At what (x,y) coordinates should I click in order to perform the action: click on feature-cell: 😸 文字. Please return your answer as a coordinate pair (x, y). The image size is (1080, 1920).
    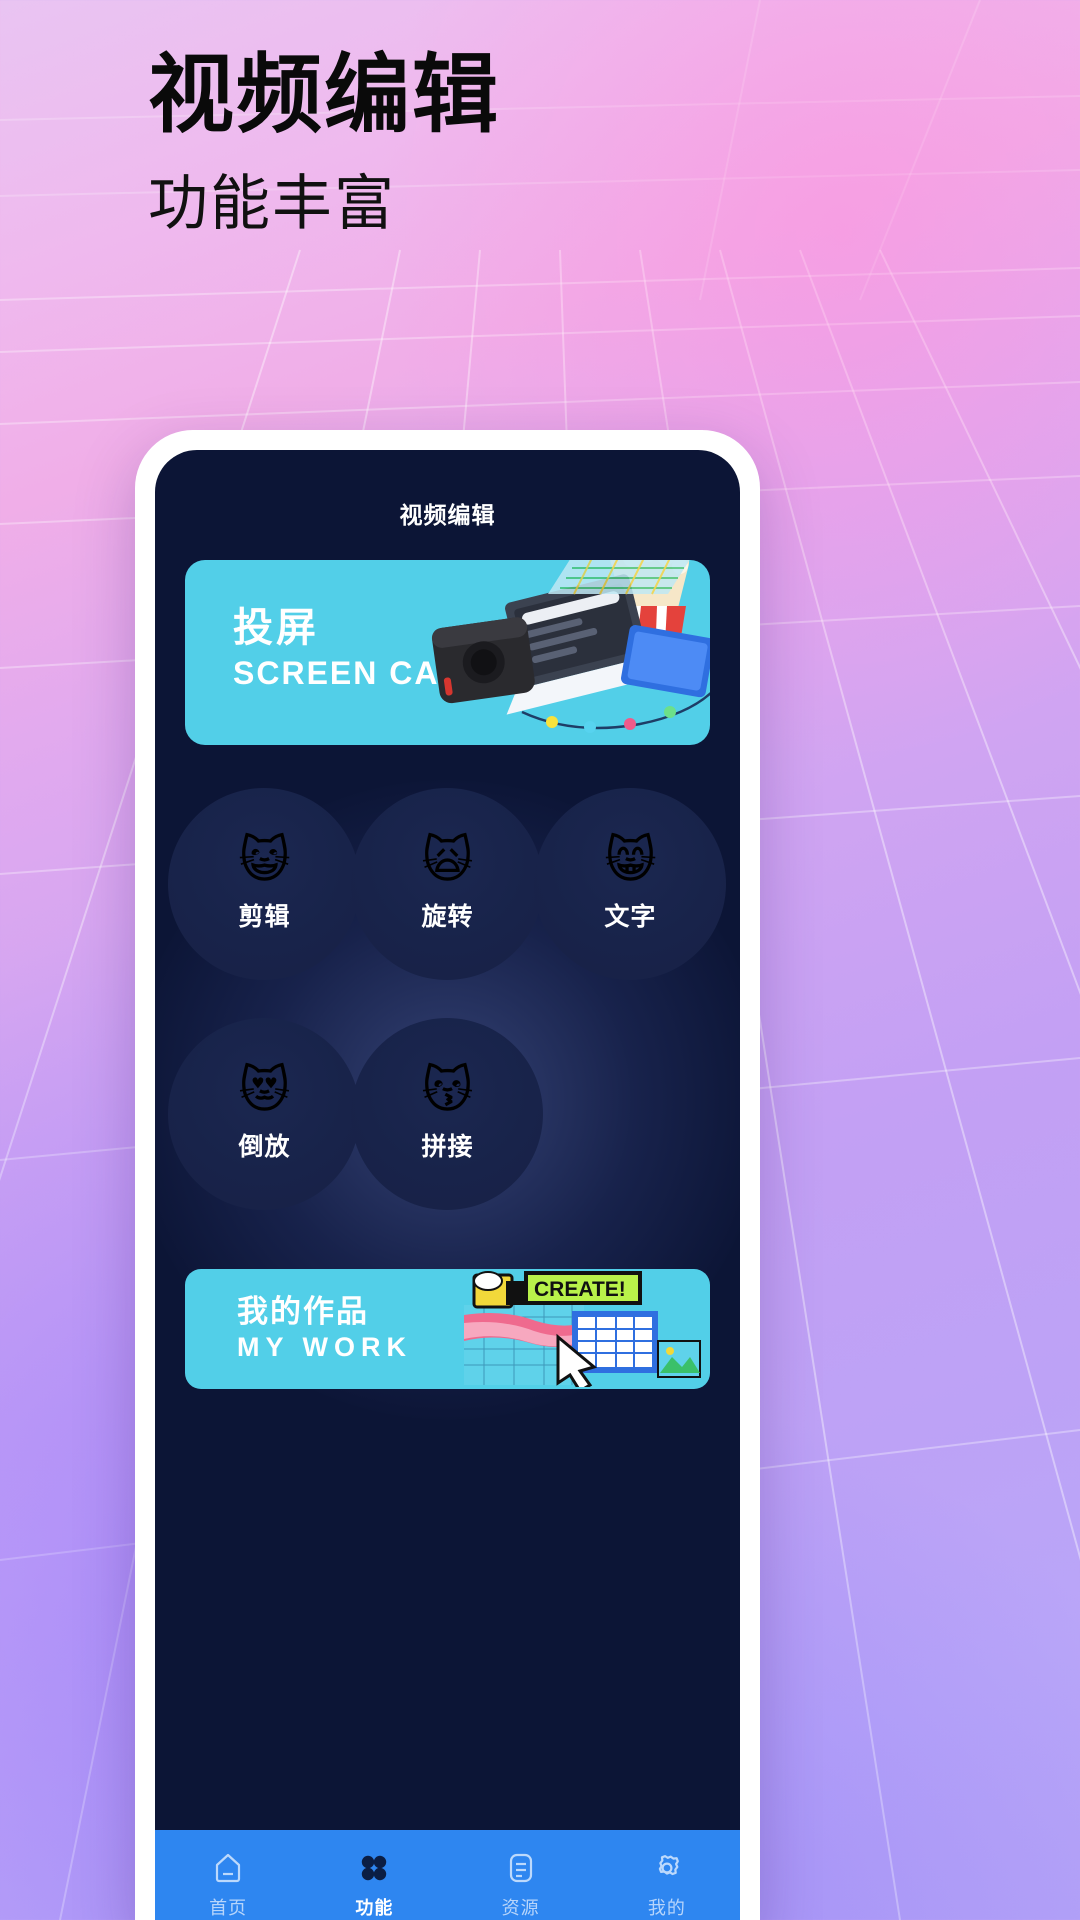
    Looking at the image, I should click on (630, 884).